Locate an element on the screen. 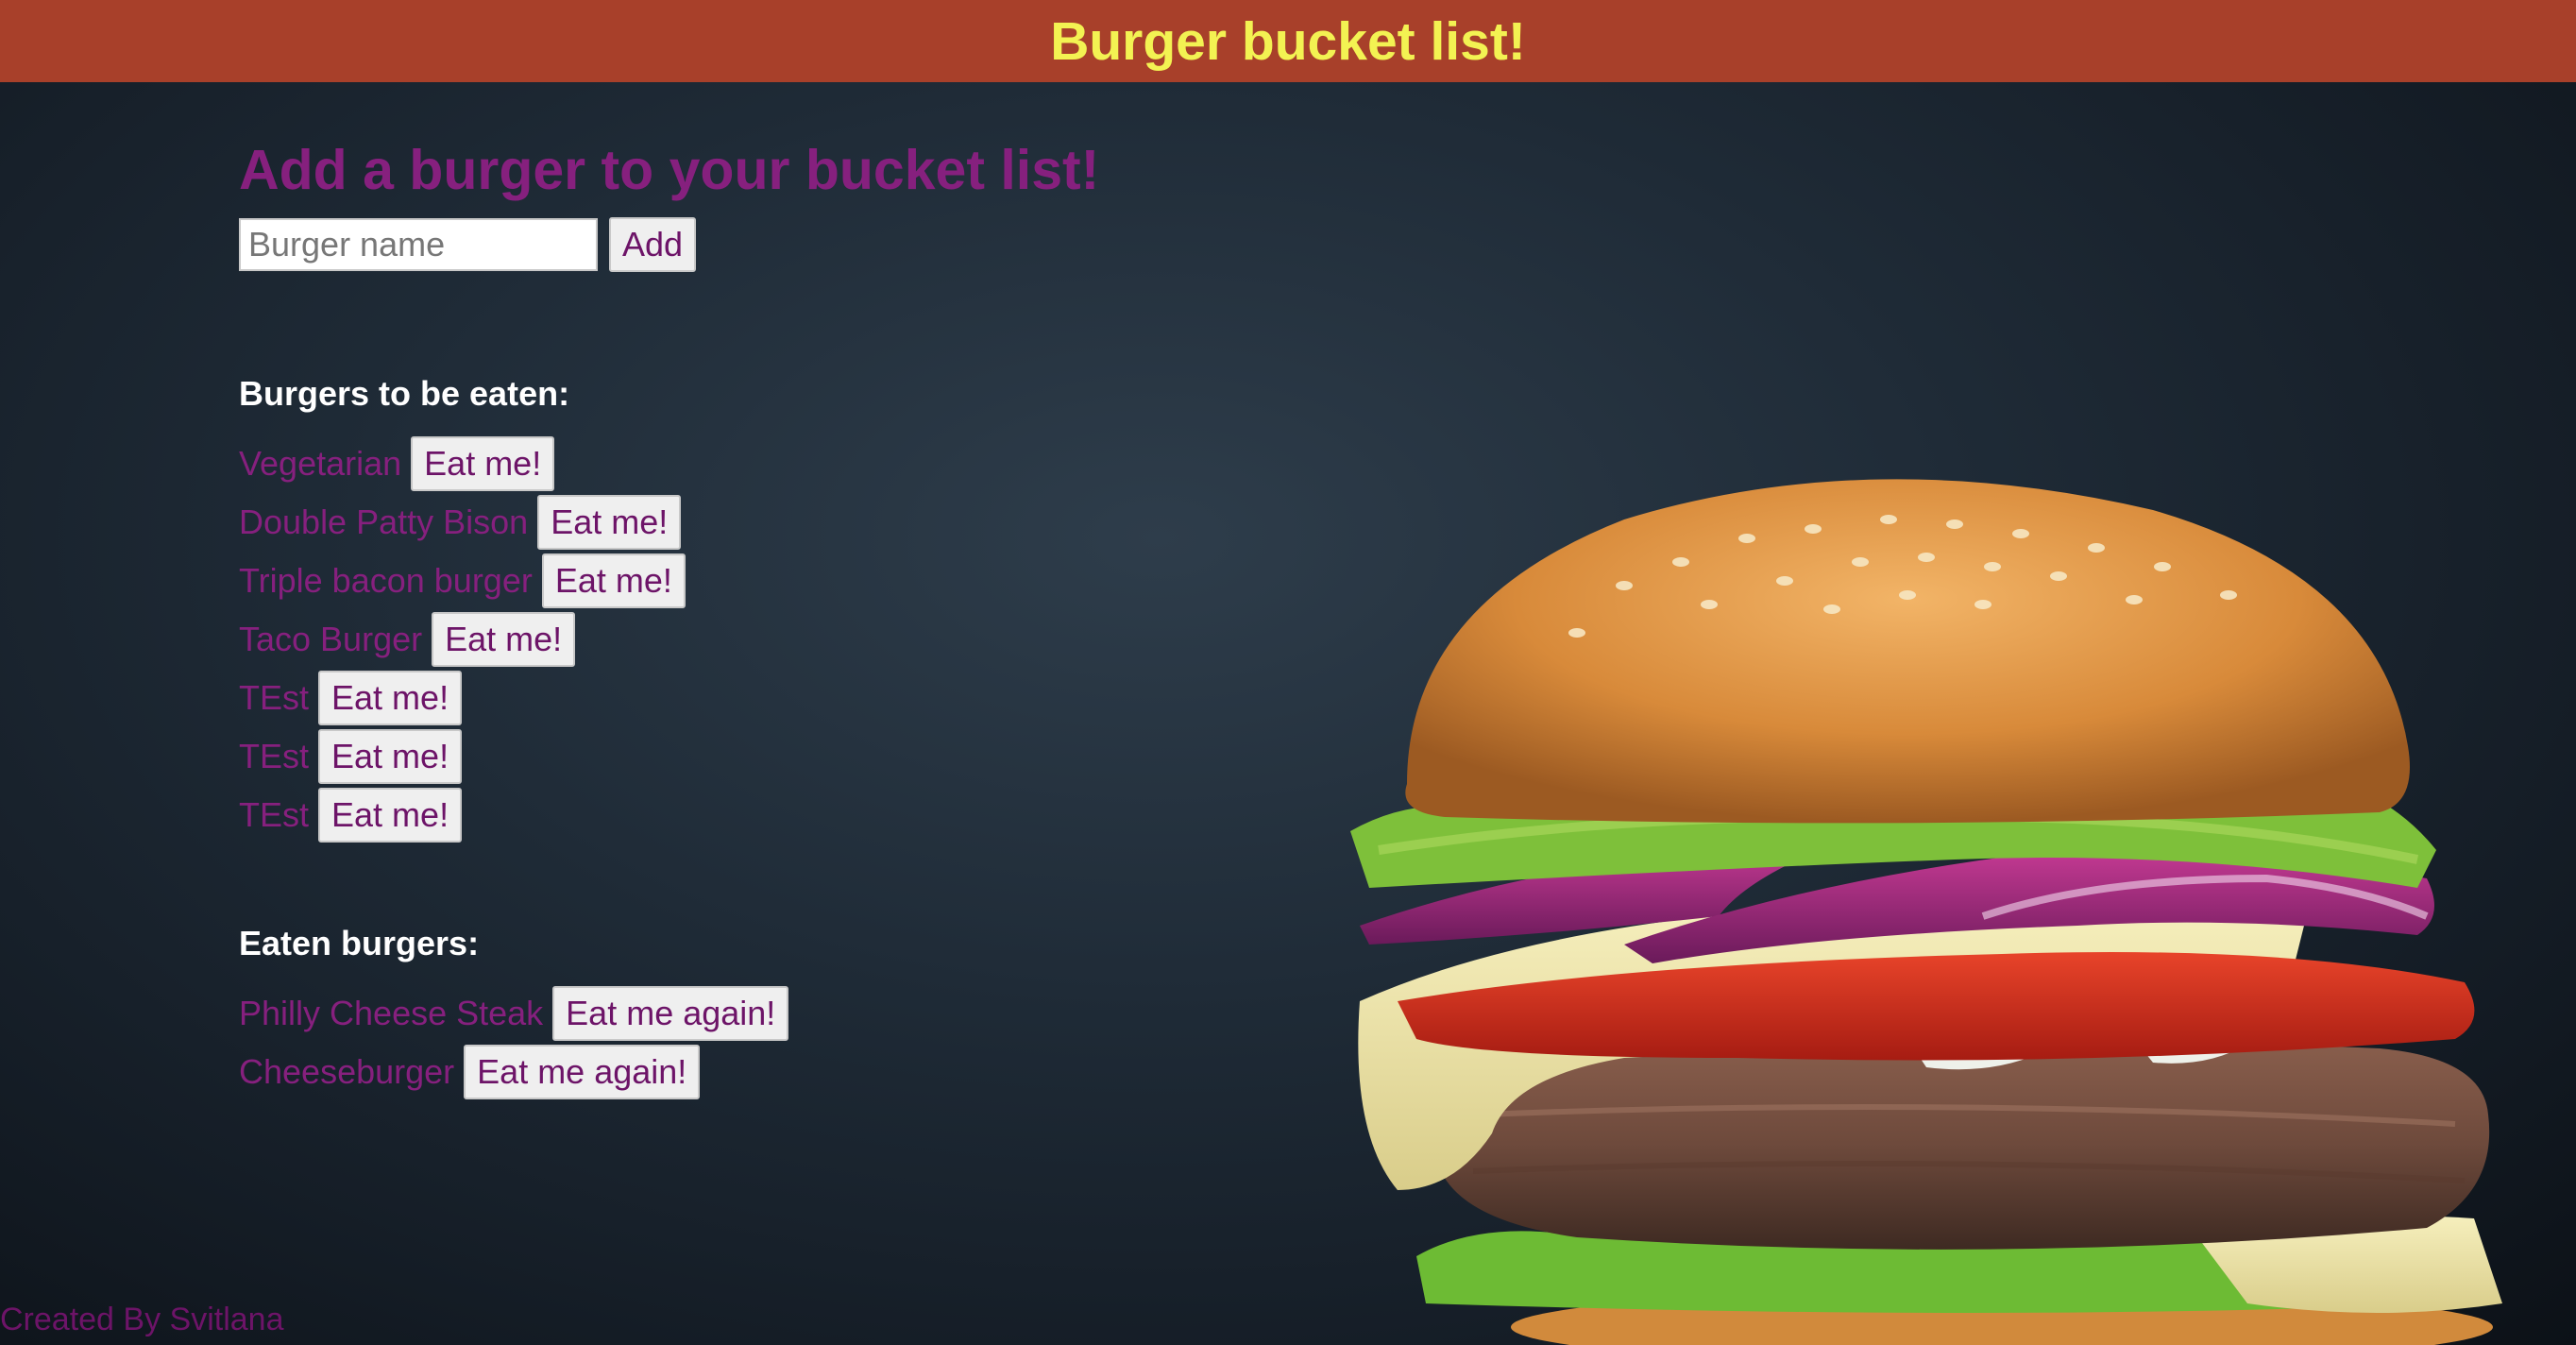 This screenshot has height=1345, width=2576. to-eat-heading: Burgers to be eaten: is located at coordinates (404, 393).